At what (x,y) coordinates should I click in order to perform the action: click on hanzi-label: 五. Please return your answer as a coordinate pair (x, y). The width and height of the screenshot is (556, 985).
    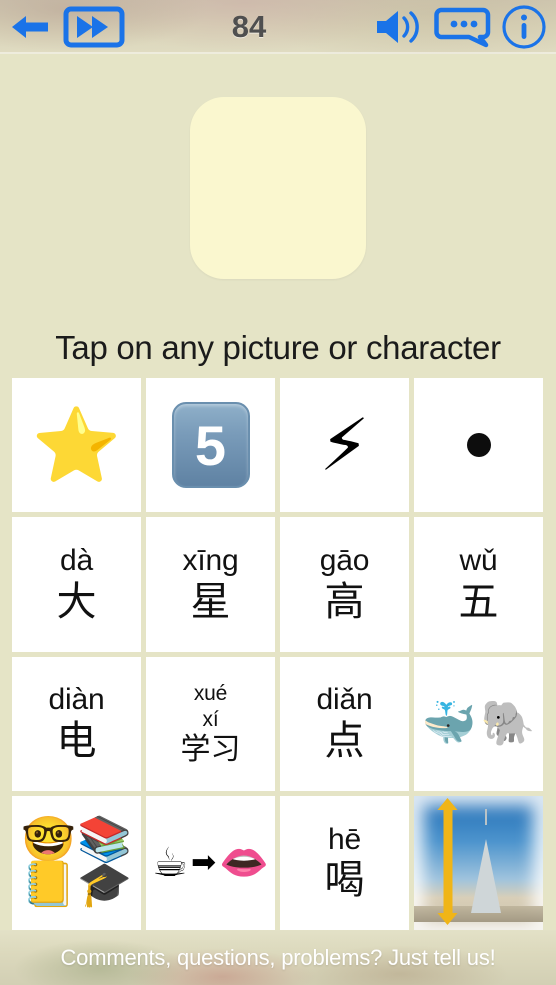
    Looking at the image, I should click on (478, 601).